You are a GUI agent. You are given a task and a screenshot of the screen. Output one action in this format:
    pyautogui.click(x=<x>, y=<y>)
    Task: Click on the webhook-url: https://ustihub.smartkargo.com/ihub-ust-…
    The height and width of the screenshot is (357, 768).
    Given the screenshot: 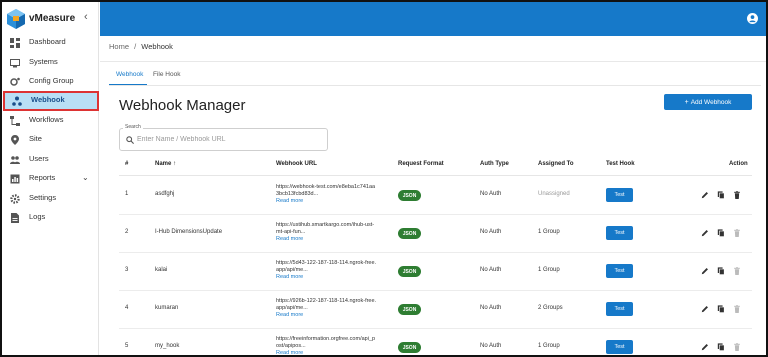 What is the action you would take?
    pyautogui.click(x=332, y=232)
    